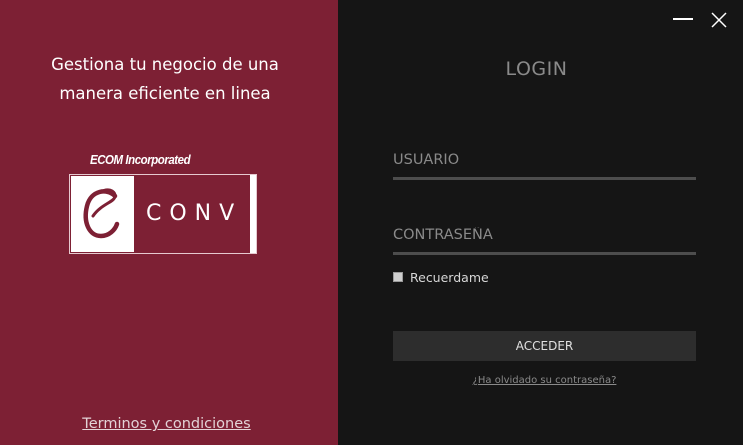 The height and width of the screenshot is (445, 743). I want to click on company-logo: CONV, so click(163, 214).